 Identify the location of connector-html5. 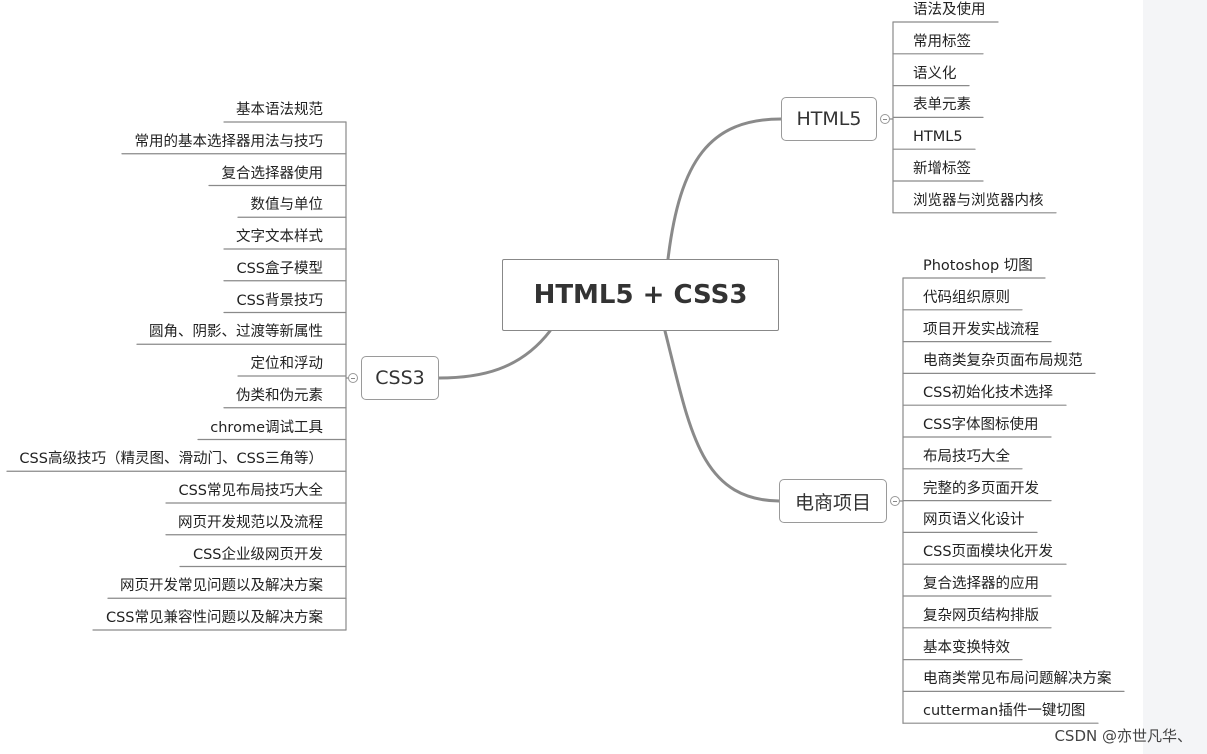
(724, 189).